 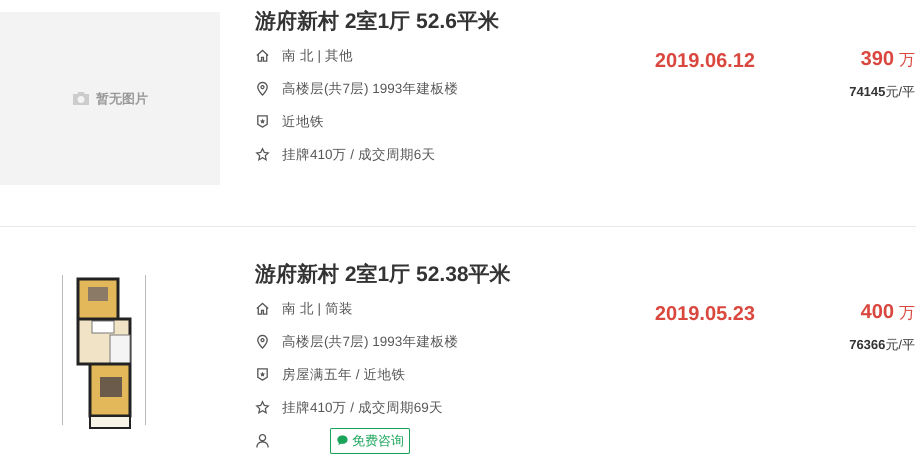 I want to click on camera-icon, so click(x=81, y=98).